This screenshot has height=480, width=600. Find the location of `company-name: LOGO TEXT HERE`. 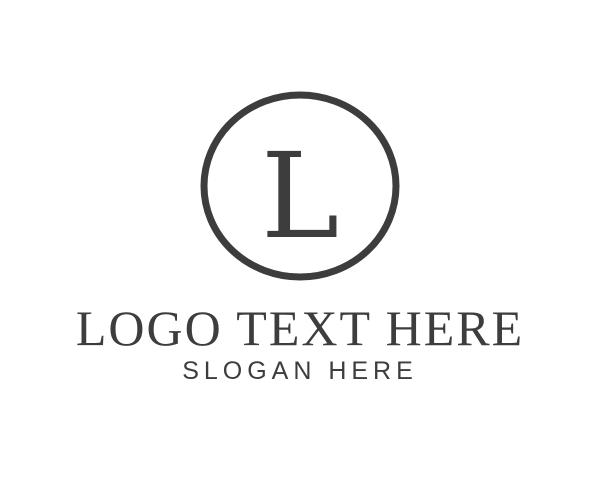

company-name: LOGO TEXT HERE is located at coordinates (300, 328).